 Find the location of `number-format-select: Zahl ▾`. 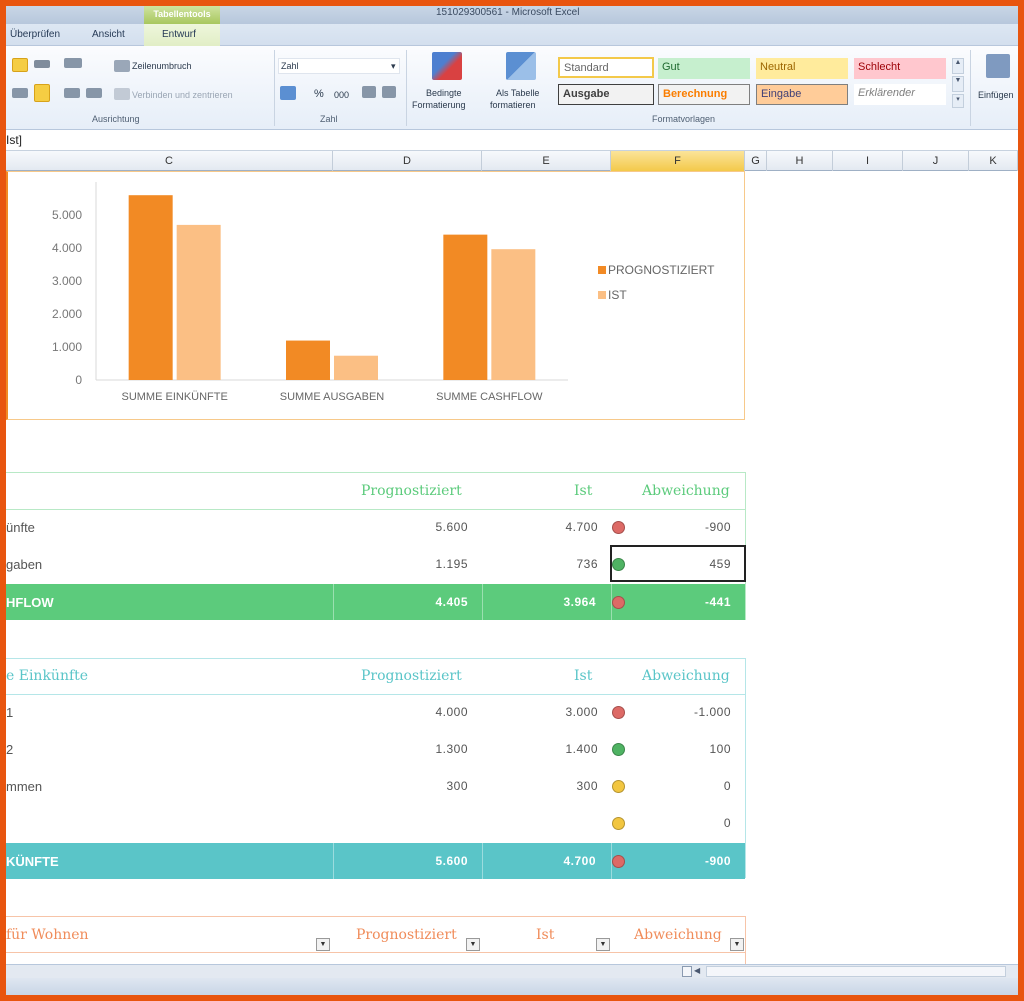

number-format-select: Zahl ▾ is located at coordinates (339, 66).